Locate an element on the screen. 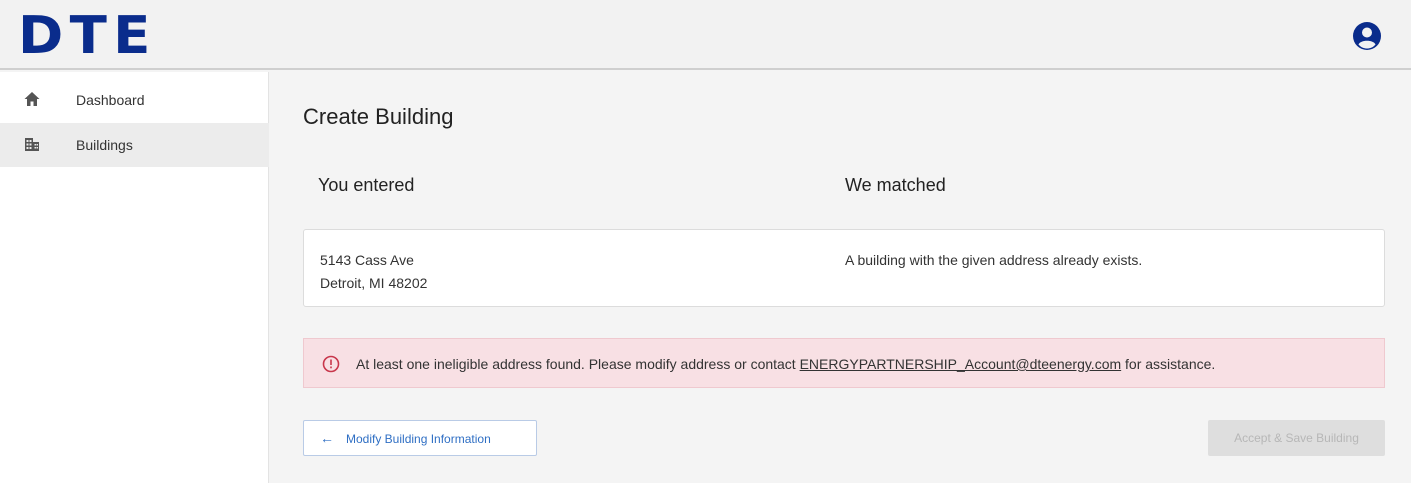 The height and width of the screenshot is (483, 1411). accept-save-button: Accept & Save Building is located at coordinates (1296, 438).